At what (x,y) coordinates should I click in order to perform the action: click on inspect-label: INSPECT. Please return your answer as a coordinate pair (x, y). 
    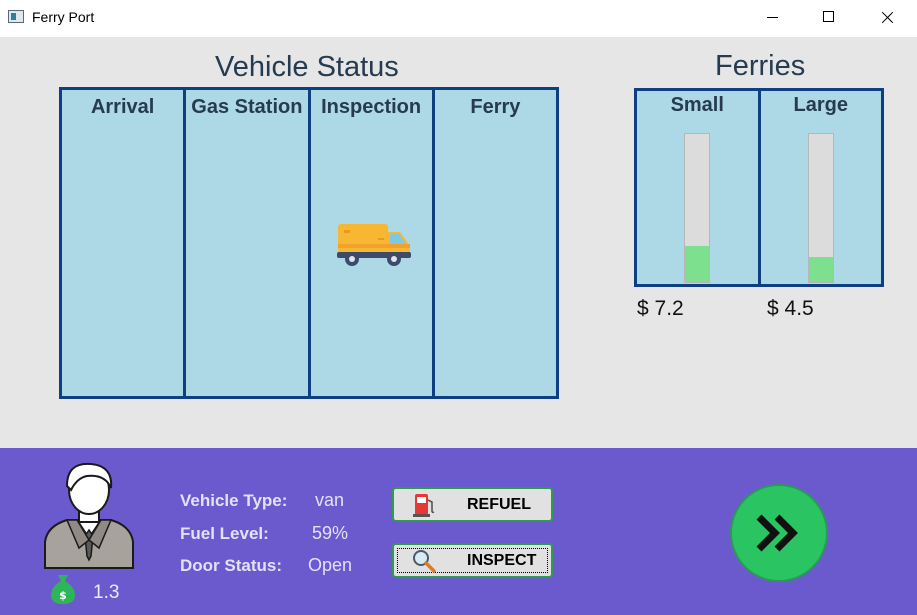
    Looking at the image, I should click on (502, 560).